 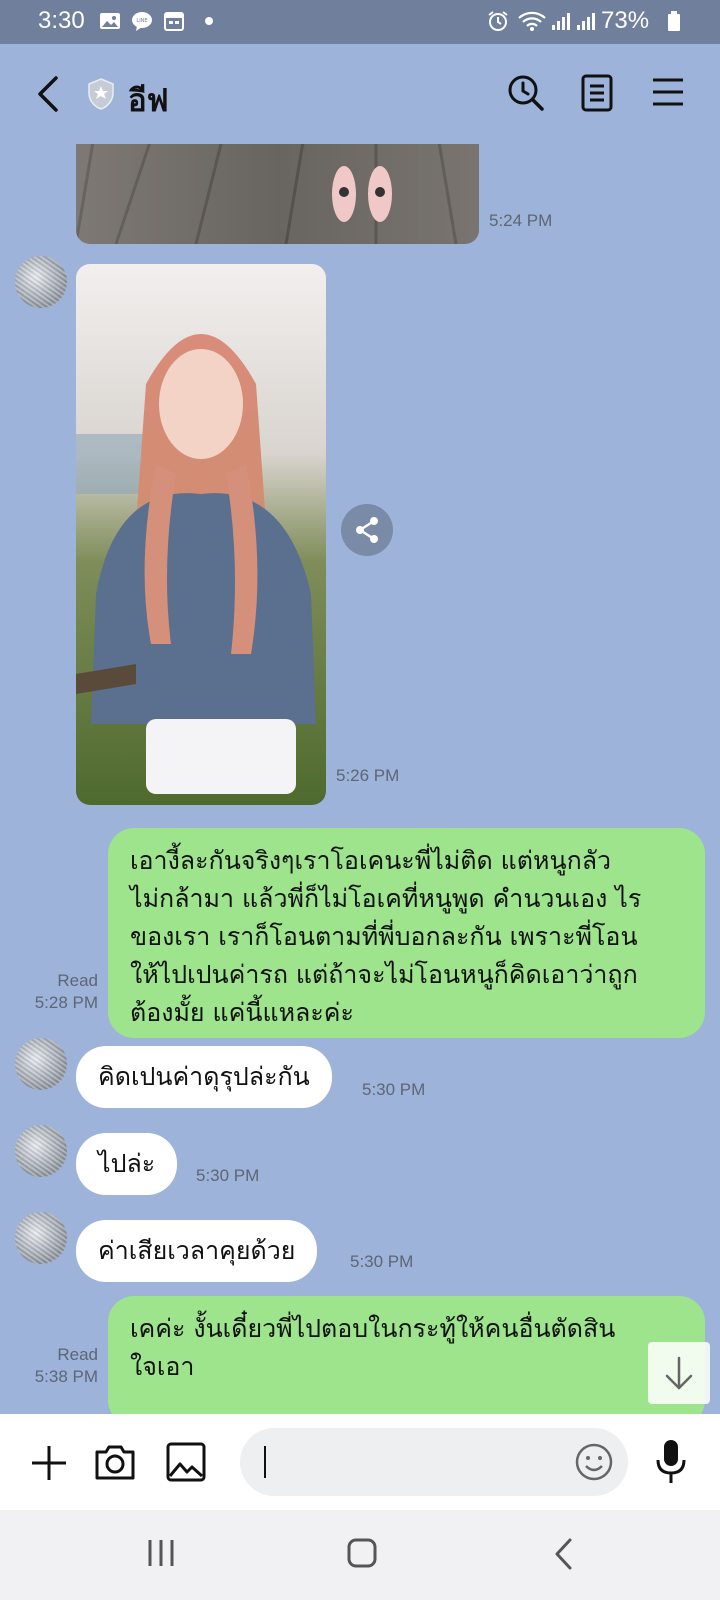 I want to click on incoming-message-bubble: ค่าเสียเวลาคุยด้วย, so click(x=197, y=1251).